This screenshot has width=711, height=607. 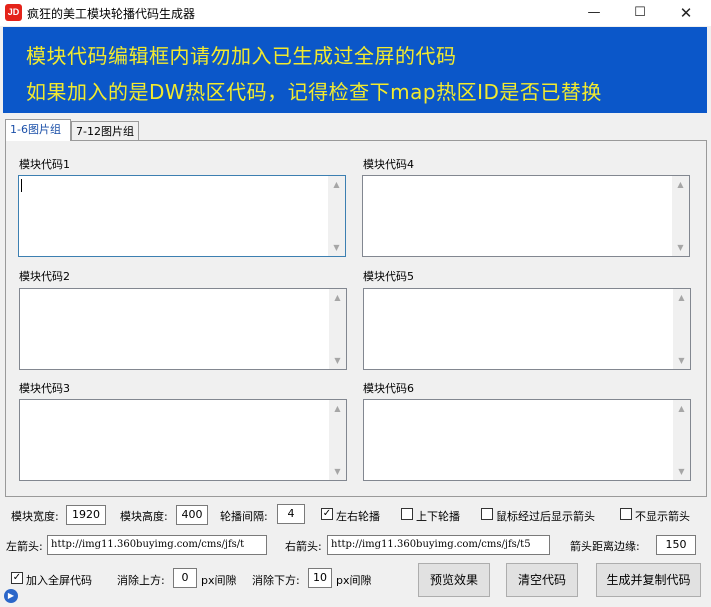 What do you see at coordinates (17, 578) in the screenshot?
I see `fullscreen-checkbox: ✓` at bounding box center [17, 578].